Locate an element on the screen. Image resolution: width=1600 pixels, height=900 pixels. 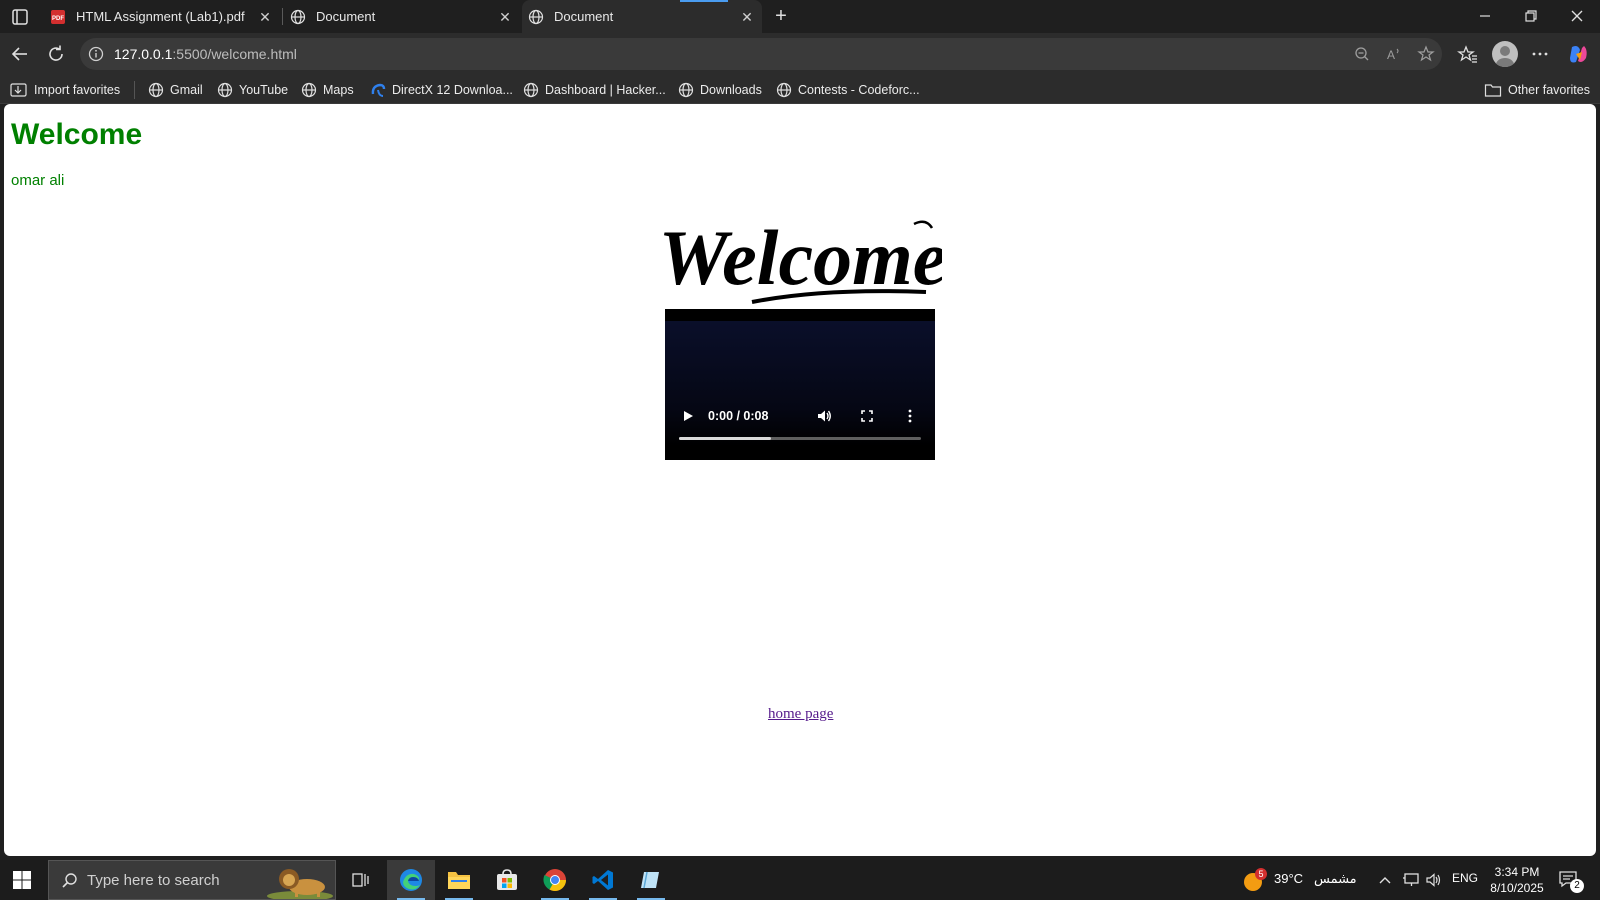
bookmark-import-favorites: Import favorites is located at coordinates (65, 90).